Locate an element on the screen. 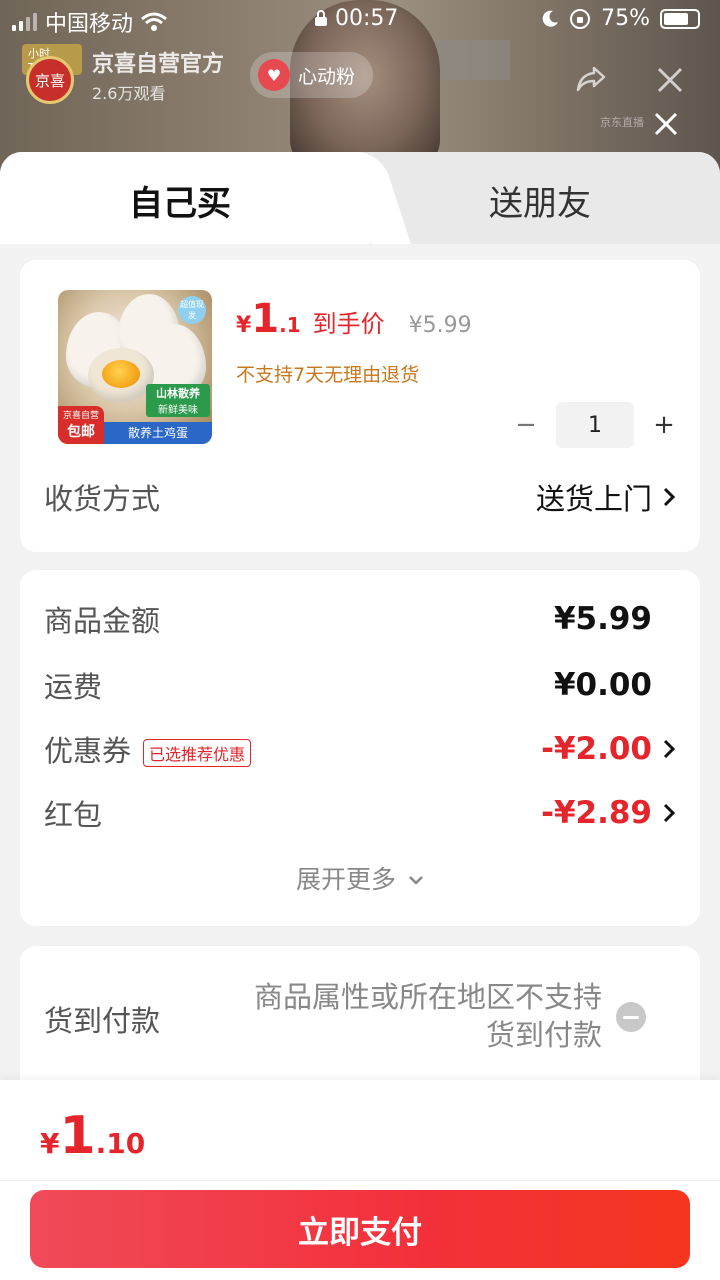 The image size is (720, 1280). cost-label: 红包 is located at coordinates (73, 815).